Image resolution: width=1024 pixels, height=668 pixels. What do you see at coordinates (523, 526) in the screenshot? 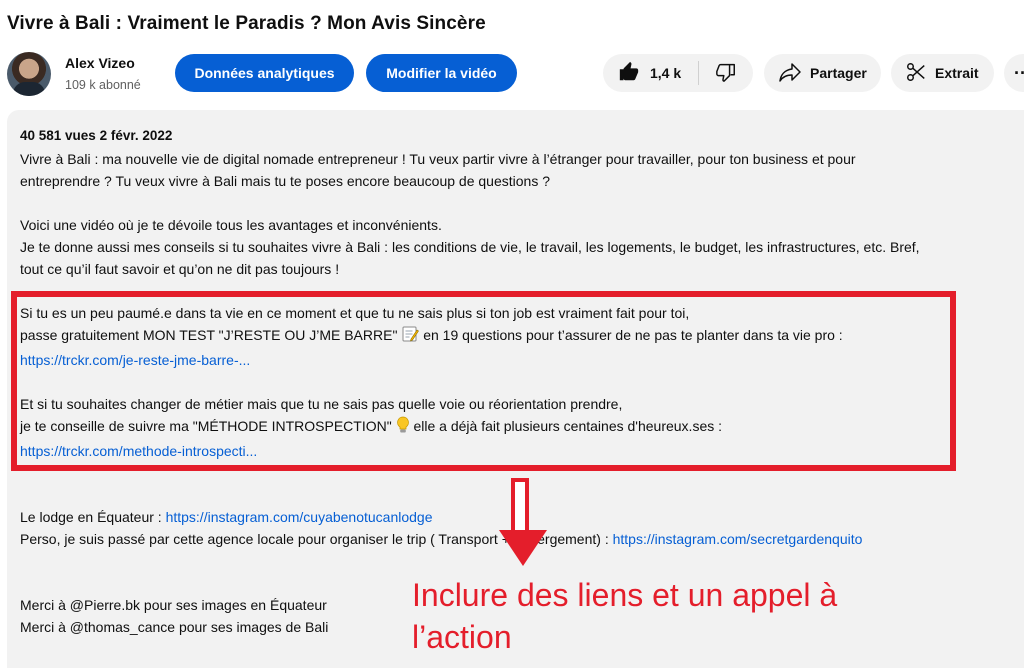
I see `down-arrow-icon` at bounding box center [523, 526].